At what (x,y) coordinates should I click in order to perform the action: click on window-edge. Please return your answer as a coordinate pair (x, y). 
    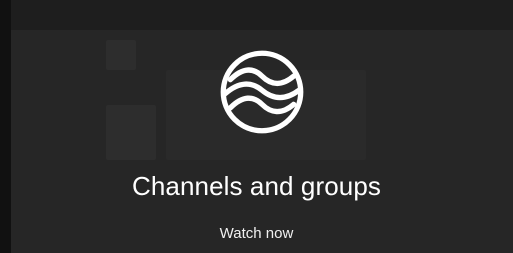
    Looking at the image, I should click on (5, 126).